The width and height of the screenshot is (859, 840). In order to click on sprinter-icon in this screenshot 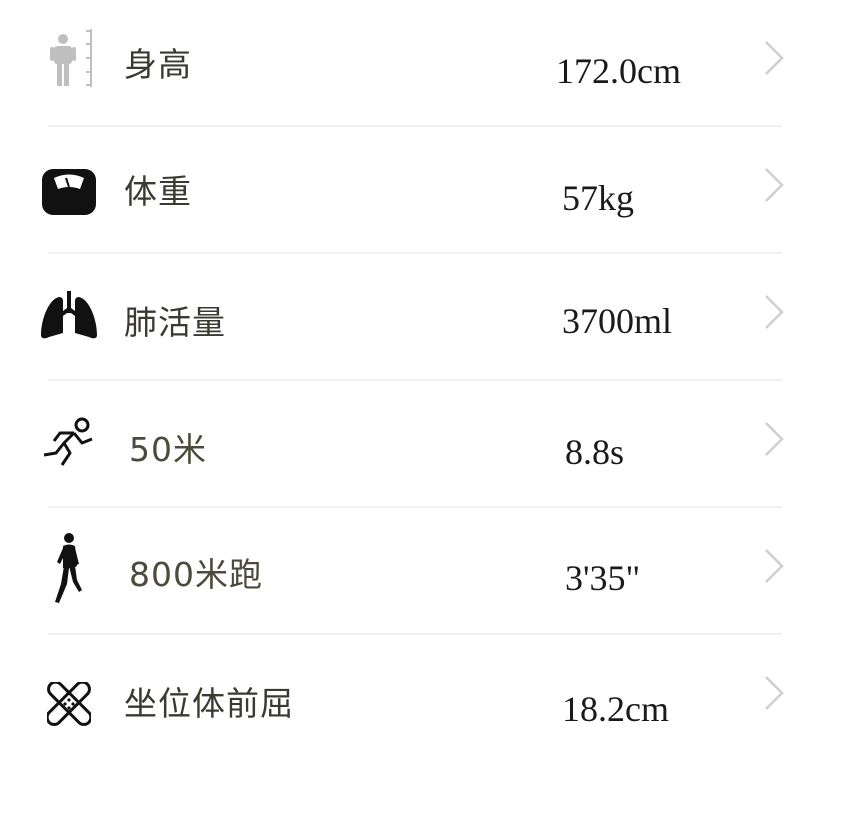, I will do `click(69, 442)`.